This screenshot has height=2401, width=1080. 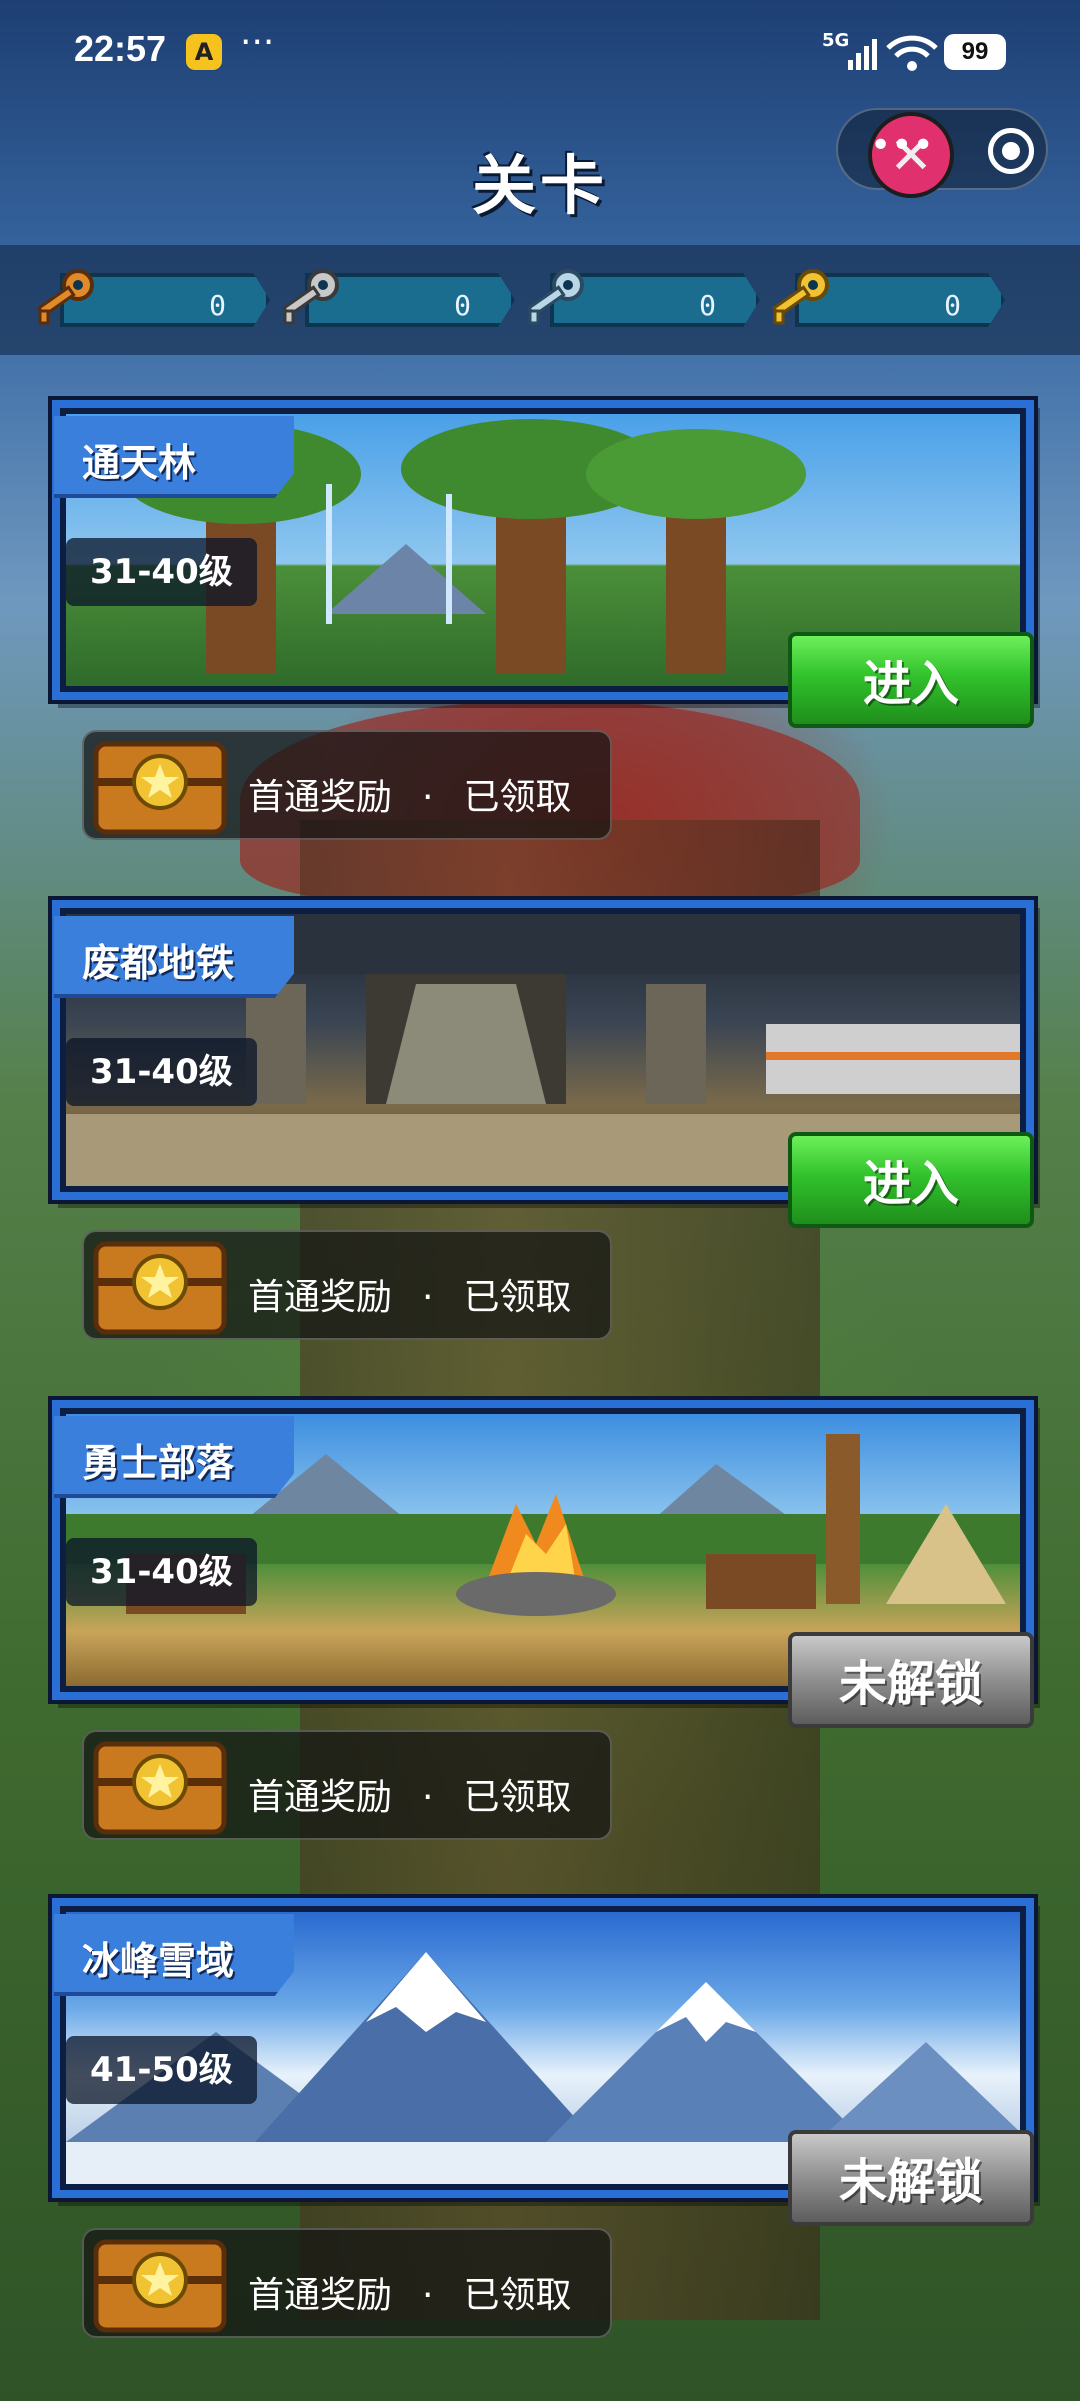 I want to click on level-name-tag: 冰峰雪域, so click(x=174, y=1955).